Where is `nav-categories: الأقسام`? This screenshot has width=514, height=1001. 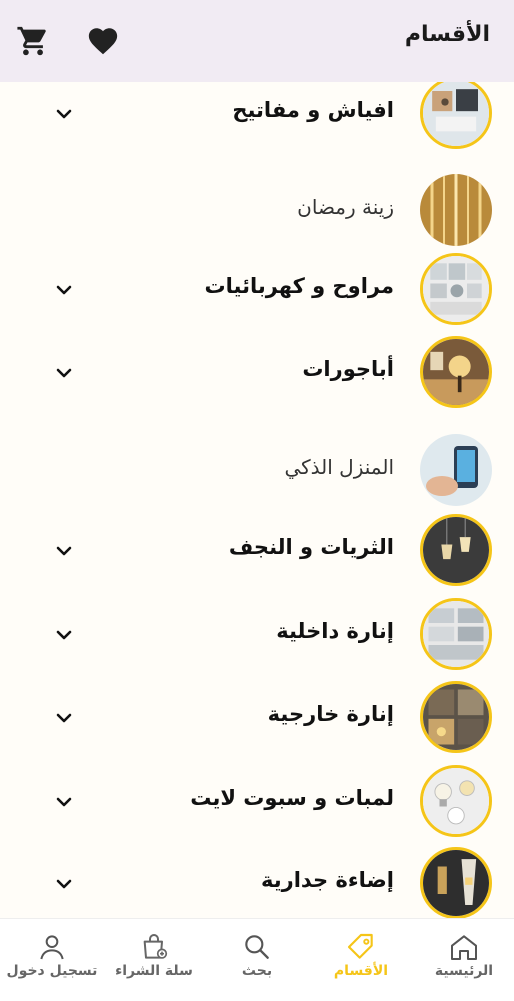
nav-categories: الأقسام is located at coordinates (361, 960).